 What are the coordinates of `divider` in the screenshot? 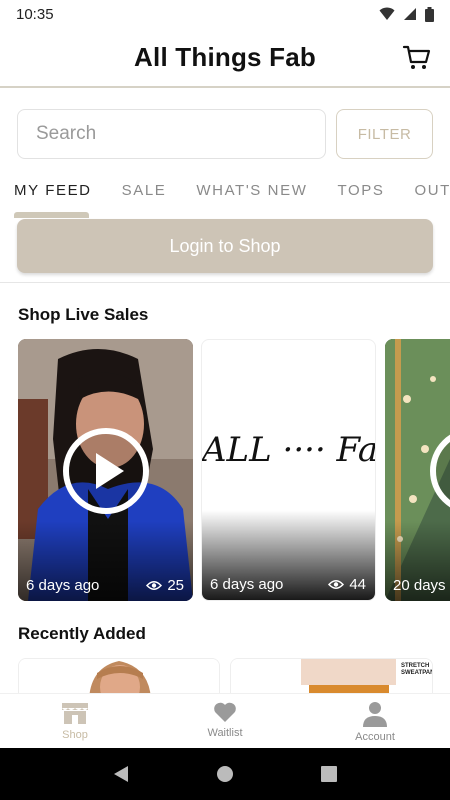 It's located at (225, 282).